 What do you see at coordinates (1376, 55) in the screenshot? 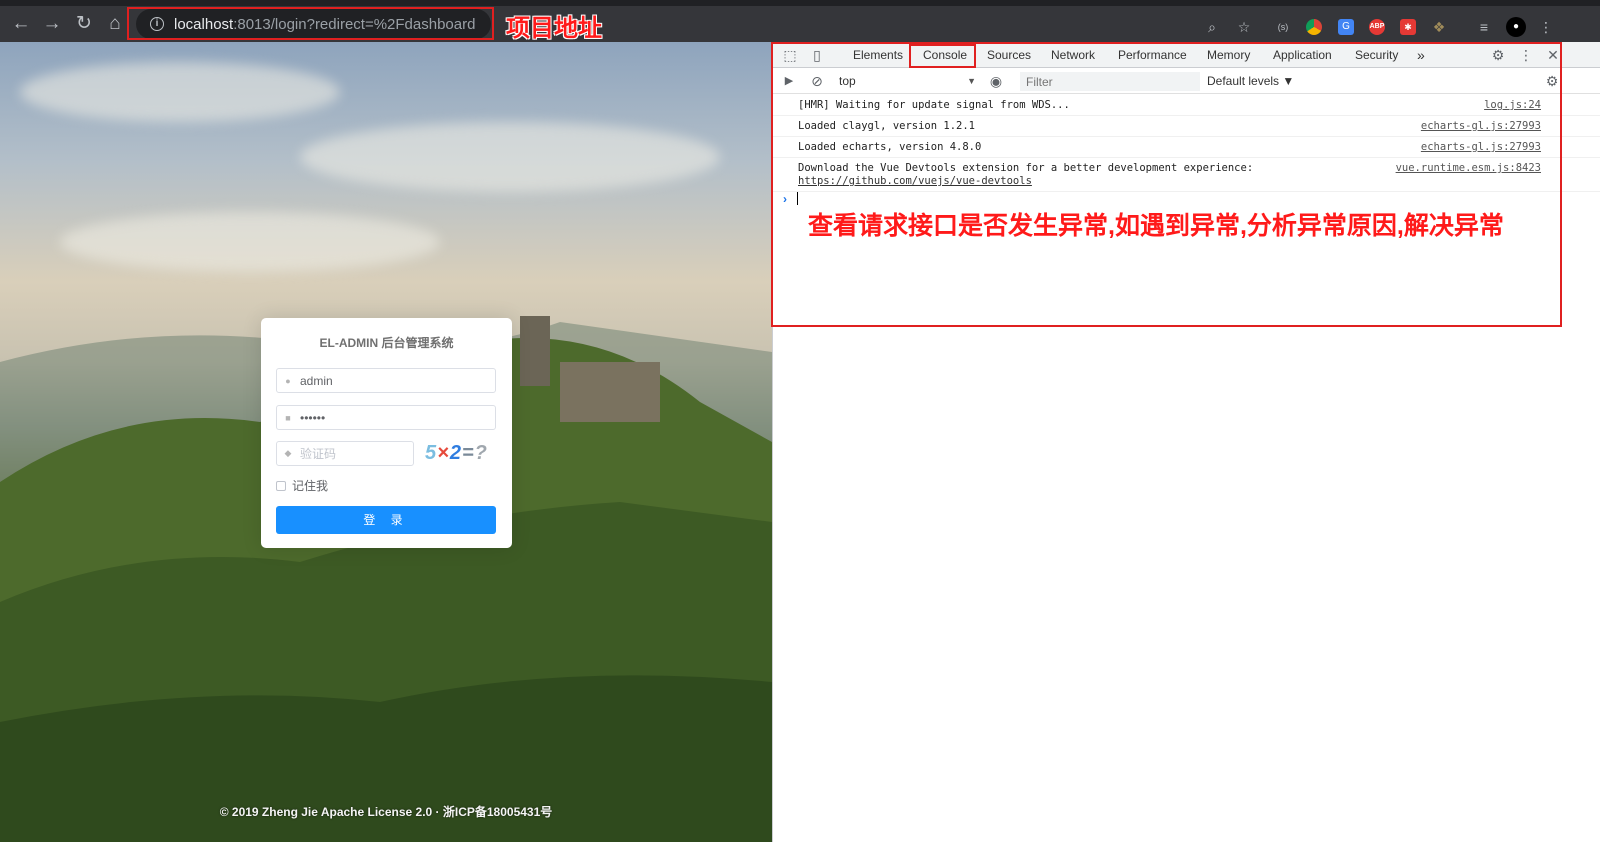
I see `tab-security: Security` at bounding box center [1376, 55].